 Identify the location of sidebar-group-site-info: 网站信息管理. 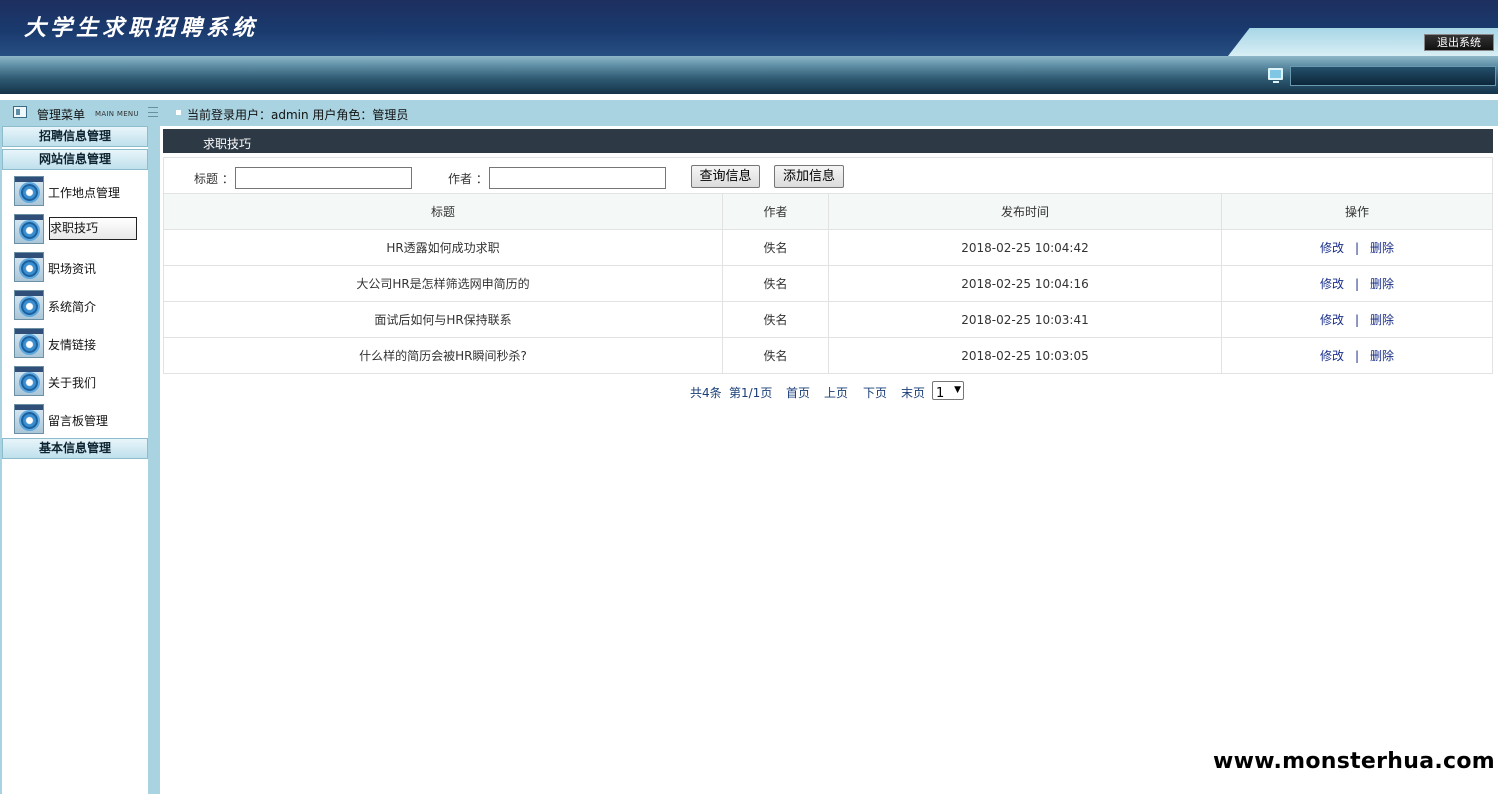
(75, 159).